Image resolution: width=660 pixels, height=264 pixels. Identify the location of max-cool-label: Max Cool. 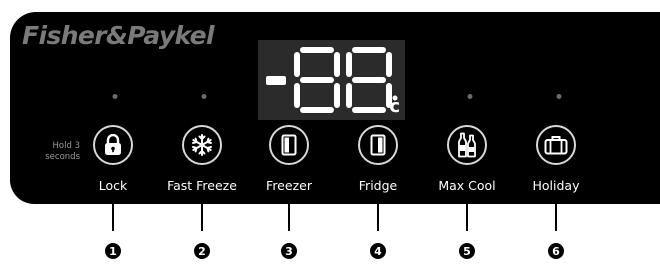
(467, 185).